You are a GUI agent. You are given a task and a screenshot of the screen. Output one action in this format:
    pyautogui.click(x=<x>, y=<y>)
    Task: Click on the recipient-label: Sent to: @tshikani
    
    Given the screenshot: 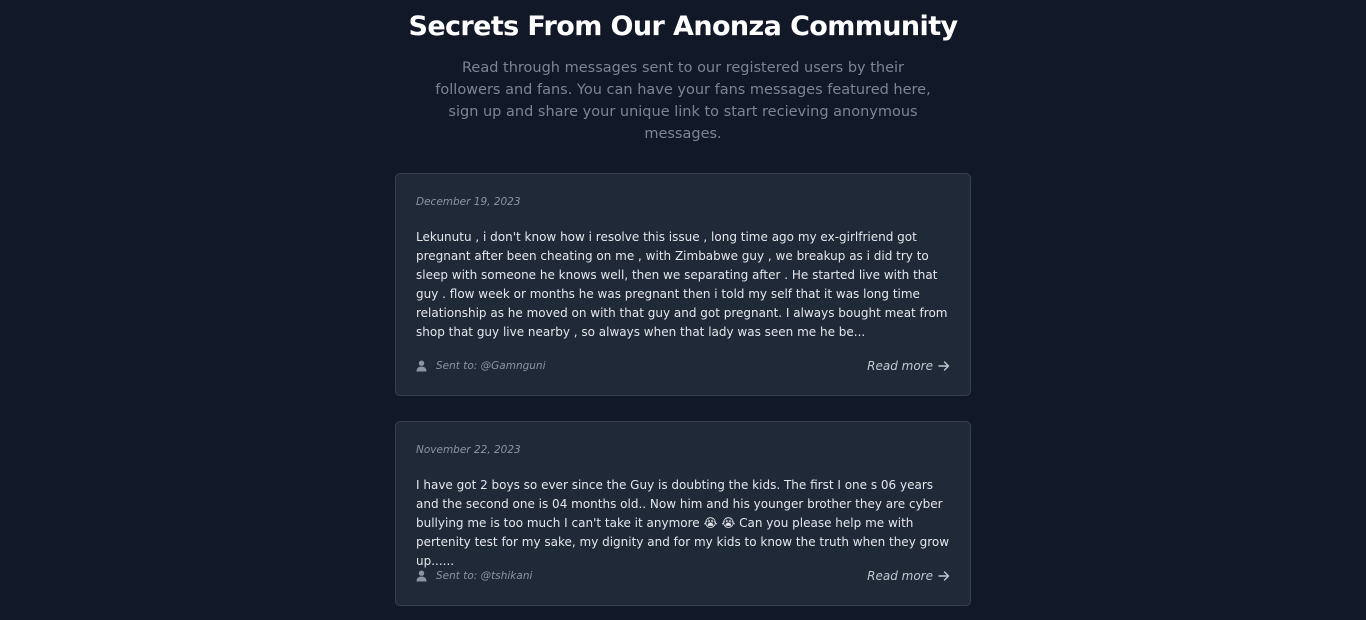 What is the action you would take?
    pyautogui.click(x=484, y=576)
    